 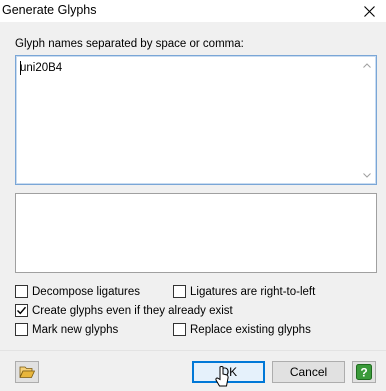 I want to click on mark-new-glyphs-checkbox, so click(x=21, y=329).